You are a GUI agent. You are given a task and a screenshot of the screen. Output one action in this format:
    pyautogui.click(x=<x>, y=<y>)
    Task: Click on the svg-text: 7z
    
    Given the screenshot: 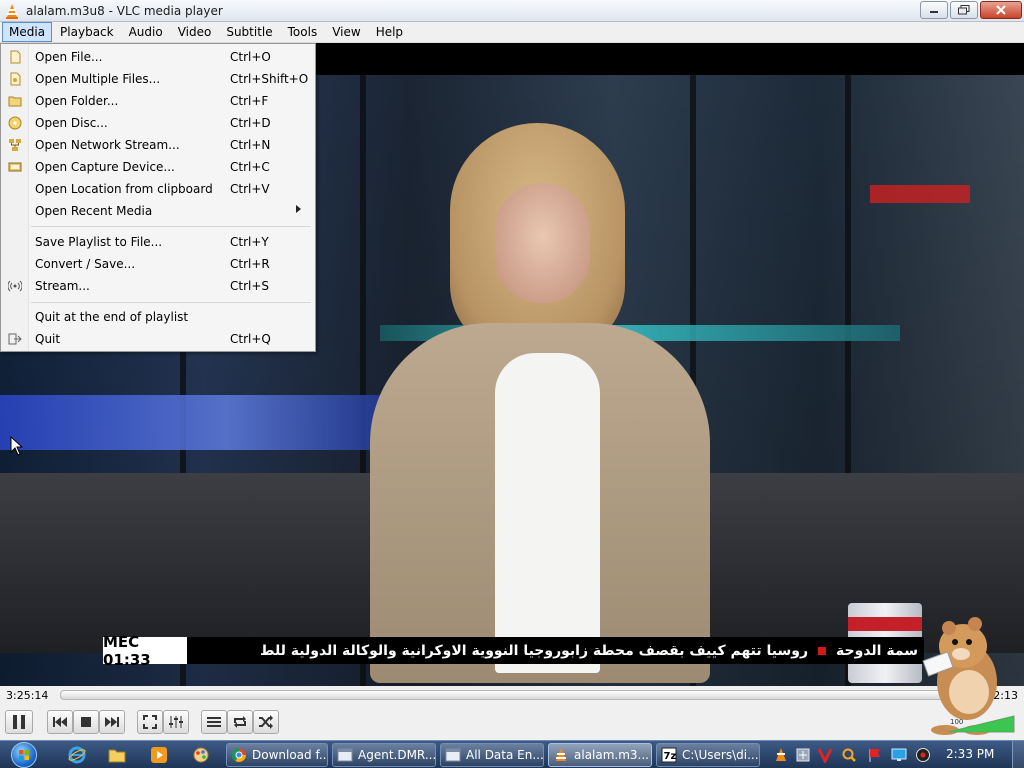 What is the action you would take?
    pyautogui.click(x=670, y=756)
    